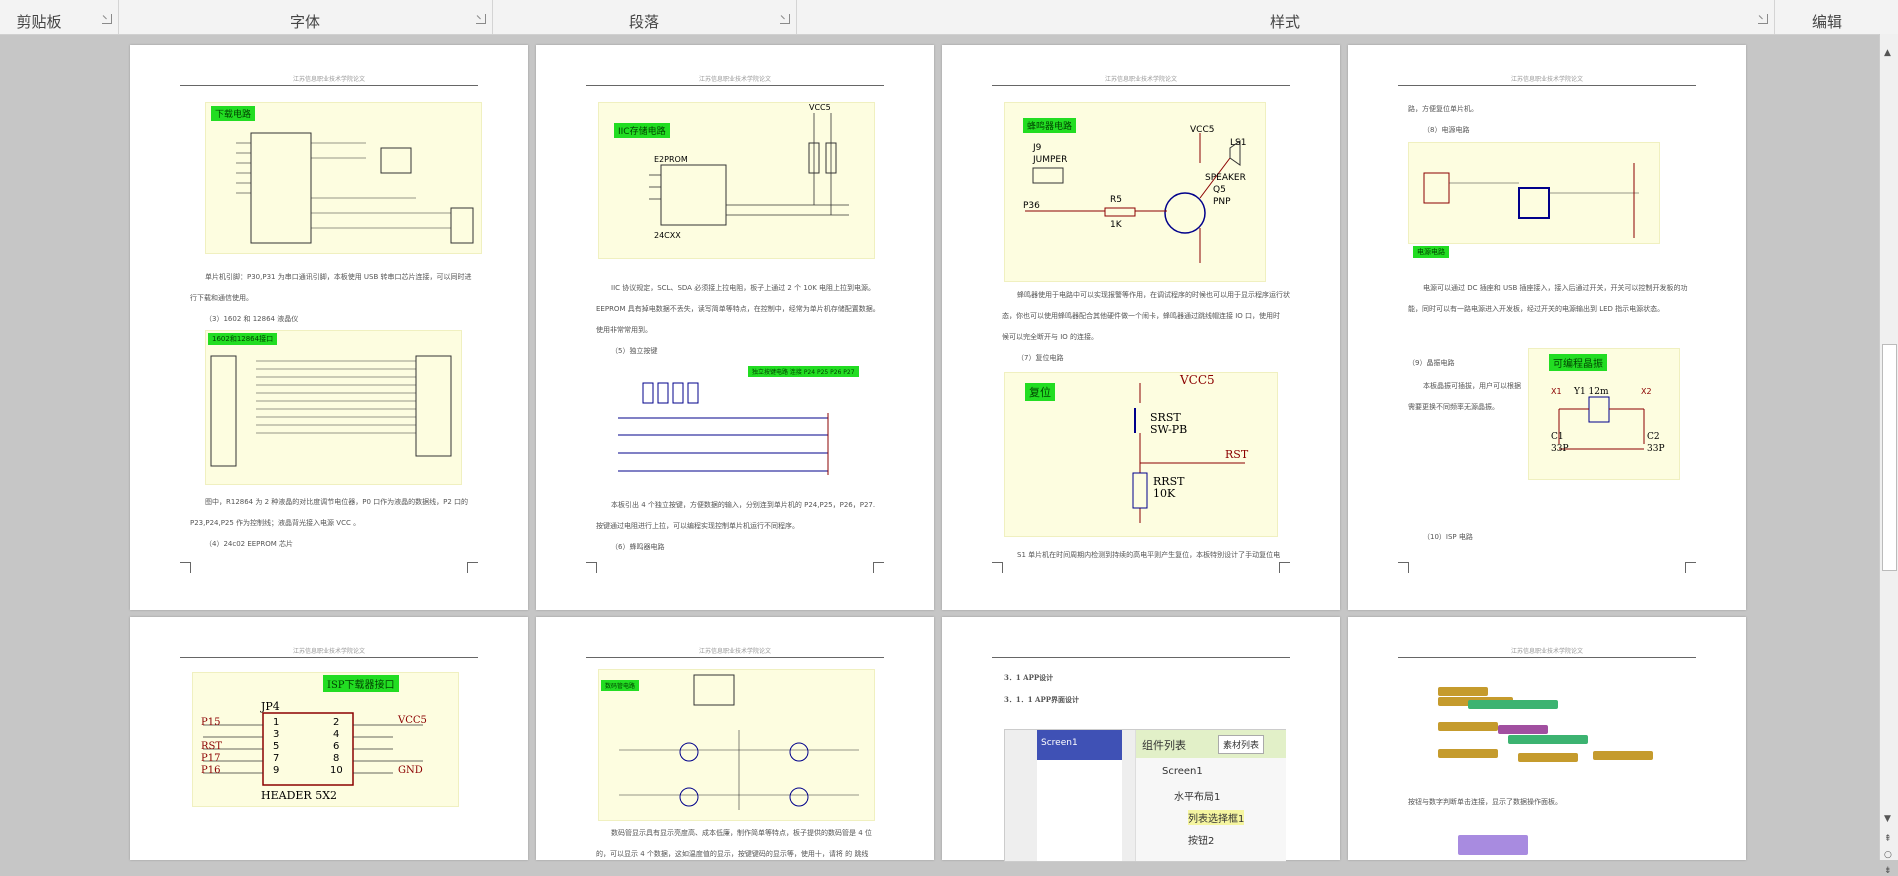 The height and width of the screenshot is (876, 1898). What do you see at coordinates (1446, 130) in the screenshot?
I see `section-heading: （8）电源电路` at bounding box center [1446, 130].